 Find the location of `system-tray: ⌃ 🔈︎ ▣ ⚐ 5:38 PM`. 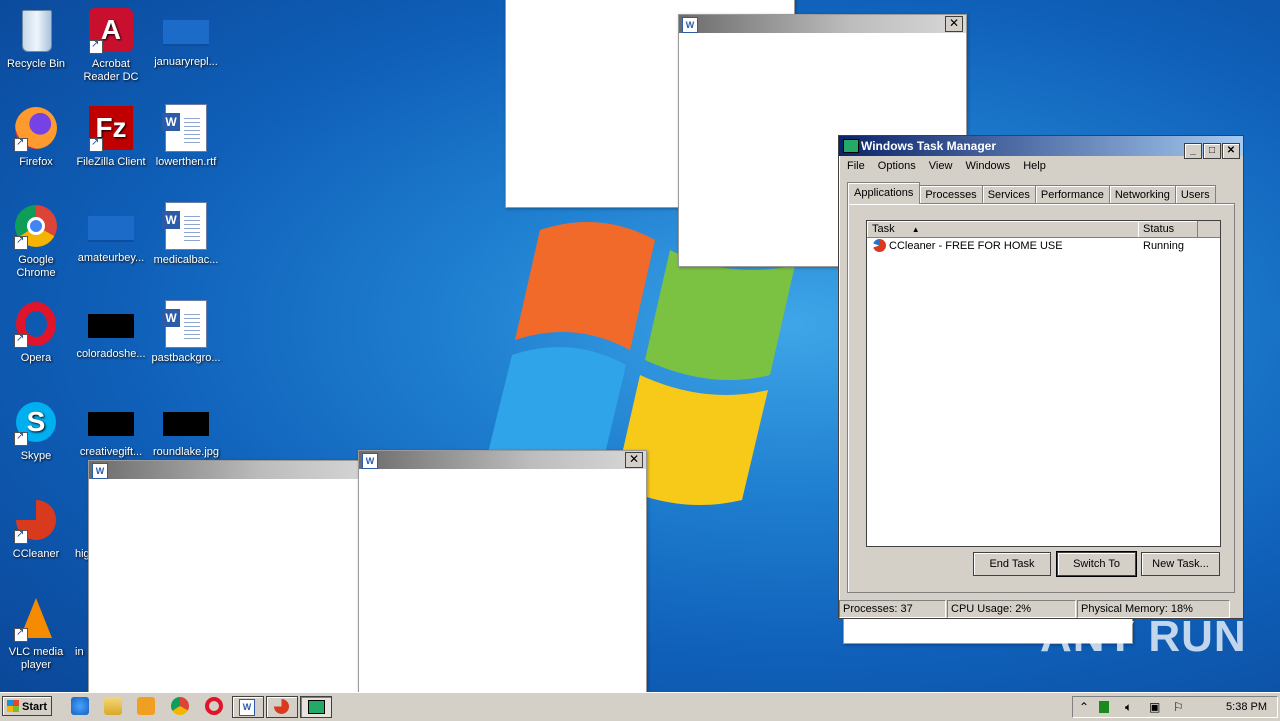

system-tray: ⌃ 🔈︎ ▣ ⚐ 5:38 PM is located at coordinates (1175, 707).